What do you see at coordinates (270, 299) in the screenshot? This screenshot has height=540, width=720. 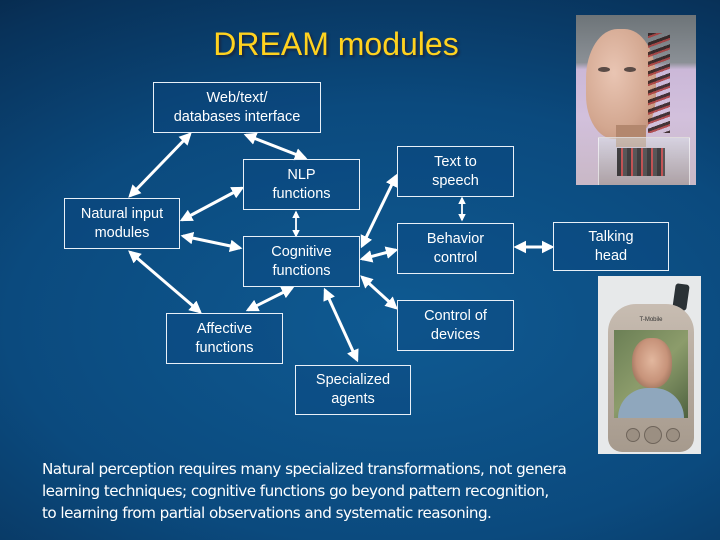 I see `arrow-cognitive-affective` at bounding box center [270, 299].